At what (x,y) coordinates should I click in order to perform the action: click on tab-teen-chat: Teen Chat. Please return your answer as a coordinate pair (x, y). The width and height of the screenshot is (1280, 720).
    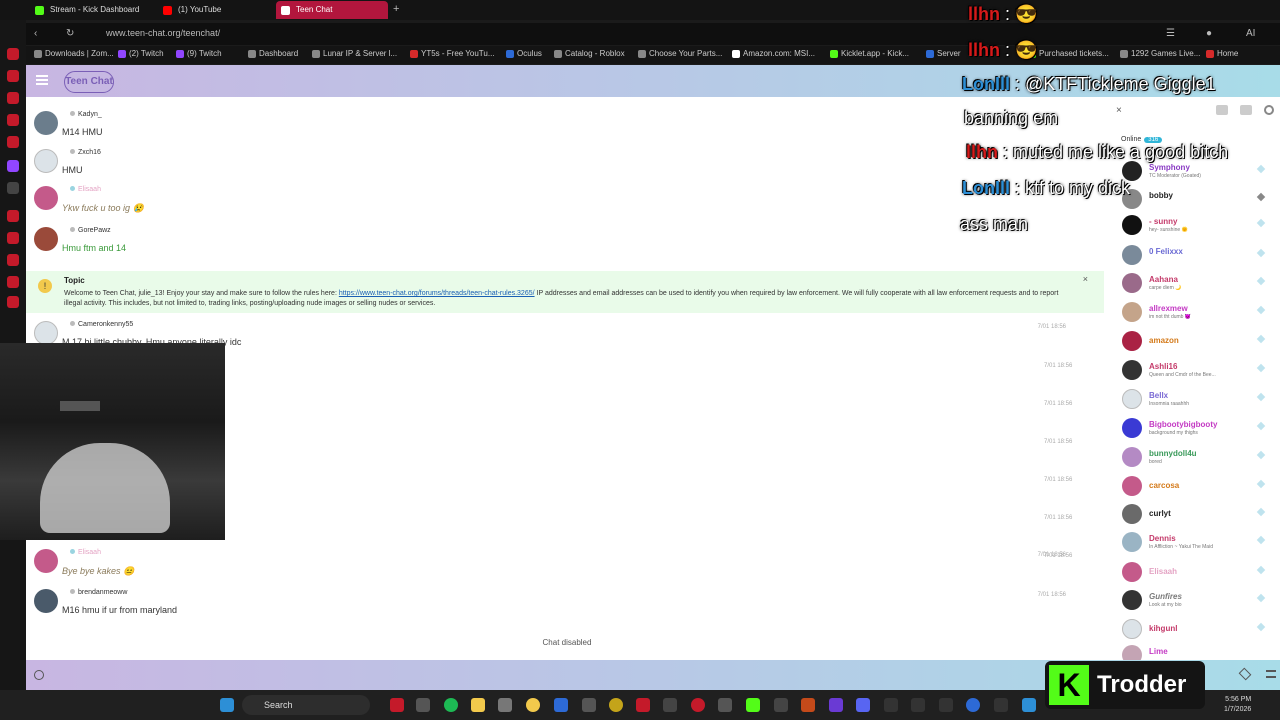
    Looking at the image, I should click on (332, 10).